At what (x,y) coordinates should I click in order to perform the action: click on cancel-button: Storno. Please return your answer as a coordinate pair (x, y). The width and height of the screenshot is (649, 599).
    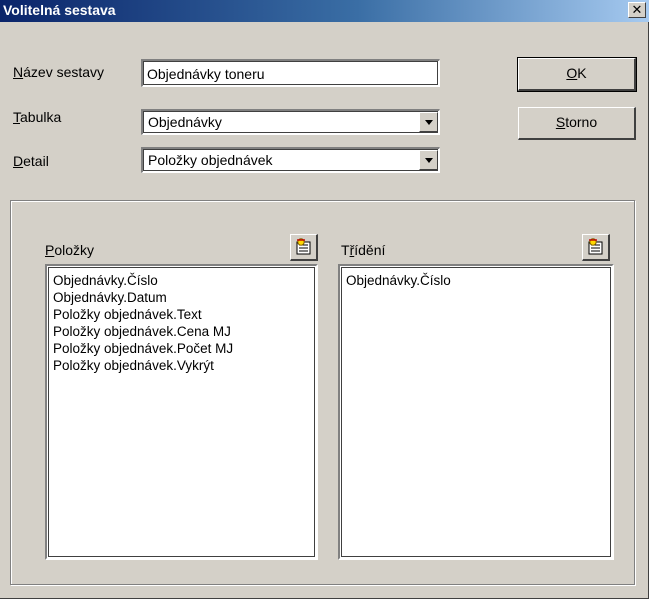
    Looking at the image, I should click on (577, 123).